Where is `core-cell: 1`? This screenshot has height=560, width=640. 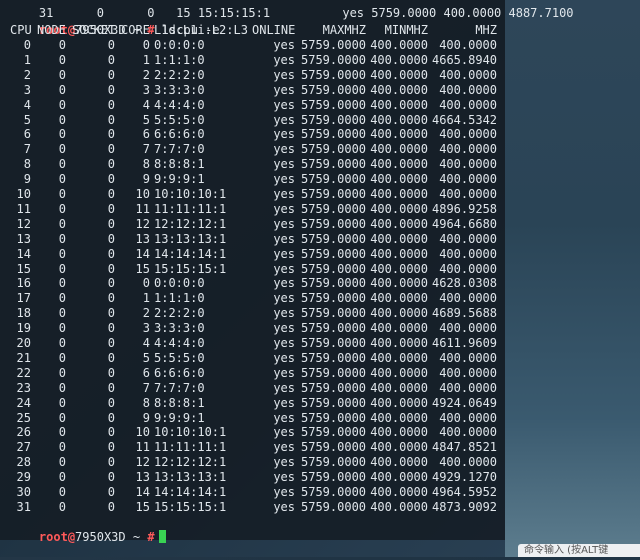
core-cell: 1 is located at coordinates (146, 298).